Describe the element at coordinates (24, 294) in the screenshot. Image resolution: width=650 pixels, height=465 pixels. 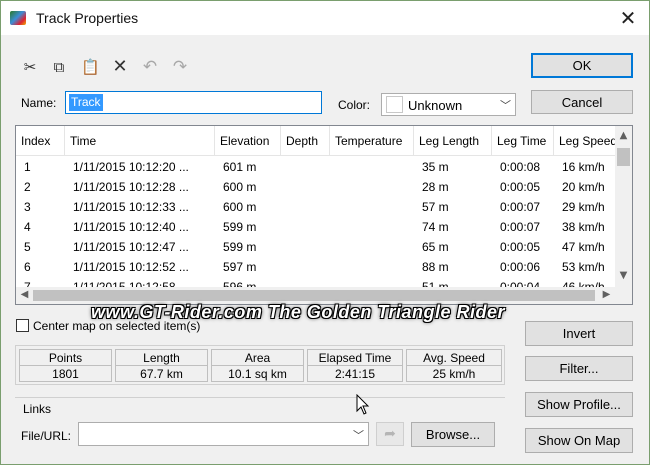
I see `scroll-left-icon: ◀` at that location.